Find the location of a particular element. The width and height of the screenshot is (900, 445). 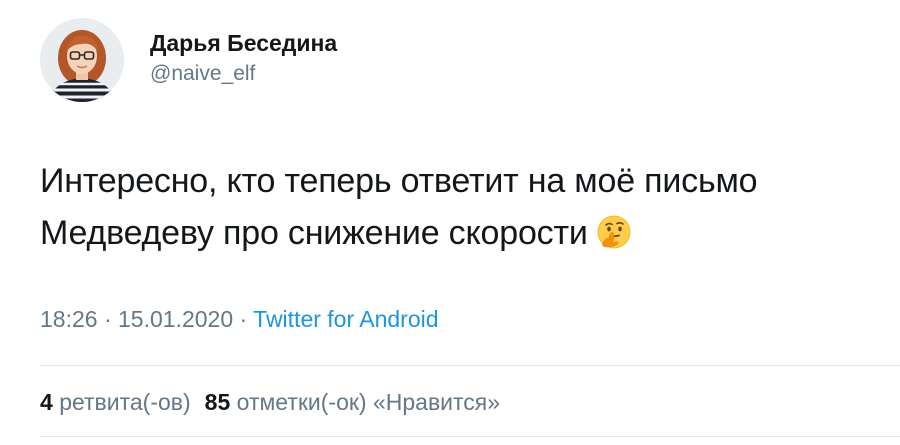

tweet-header: Дарья Беседина @naive_elf is located at coordinates (188, 60).